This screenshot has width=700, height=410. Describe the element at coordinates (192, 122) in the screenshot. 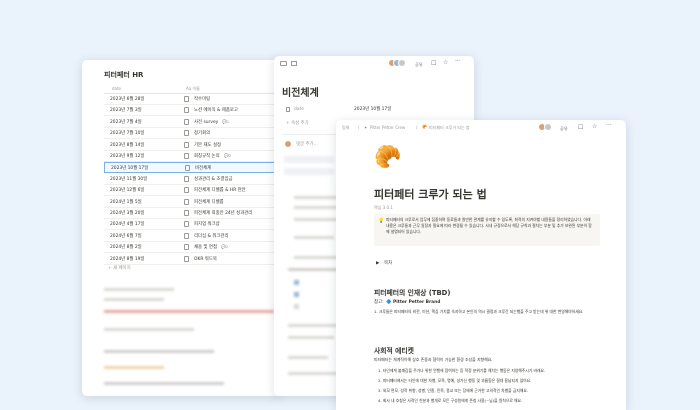

I see `table-row: 2023년 7월 4일 사전 survey 💬1` at that location.